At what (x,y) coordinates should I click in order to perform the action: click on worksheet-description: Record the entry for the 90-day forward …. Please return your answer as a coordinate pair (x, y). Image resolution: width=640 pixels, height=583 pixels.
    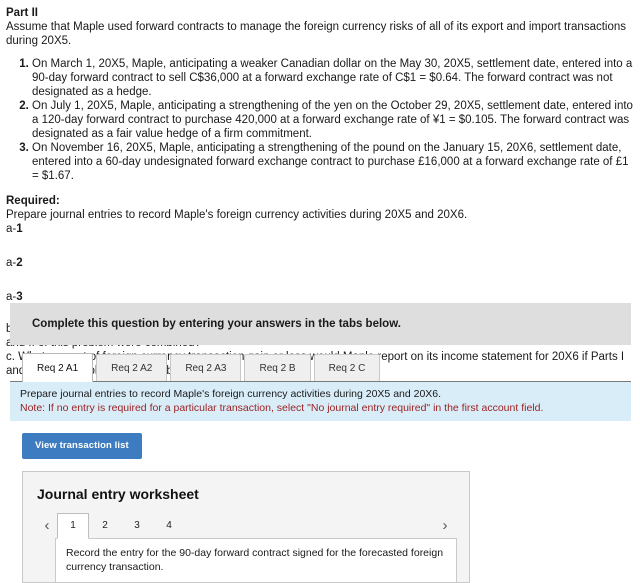
    Looking at the image, I should click on (256, 560).